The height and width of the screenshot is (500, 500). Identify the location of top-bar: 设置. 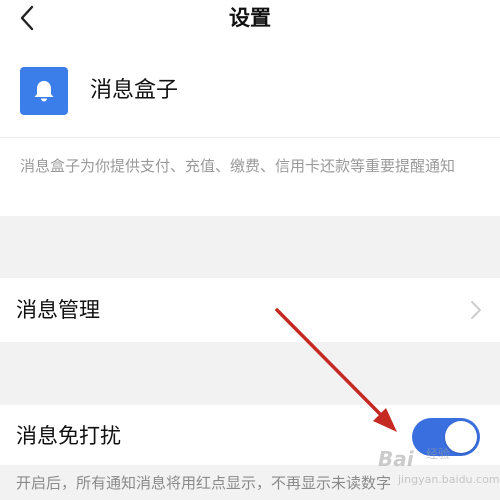
(250, 19).